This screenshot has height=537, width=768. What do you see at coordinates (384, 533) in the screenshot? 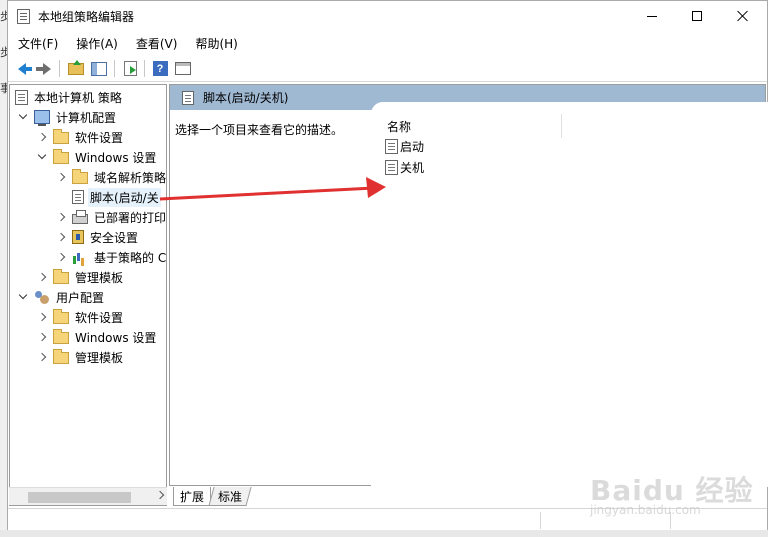
I see `bottom-edge` at bounding box center [384, 533].